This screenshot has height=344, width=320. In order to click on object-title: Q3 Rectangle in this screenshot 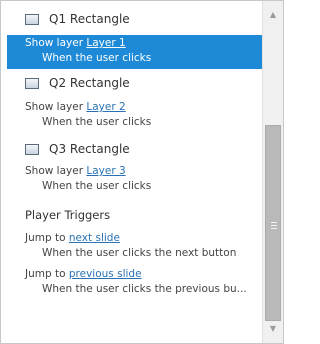, I will do `click(89, 149)`.